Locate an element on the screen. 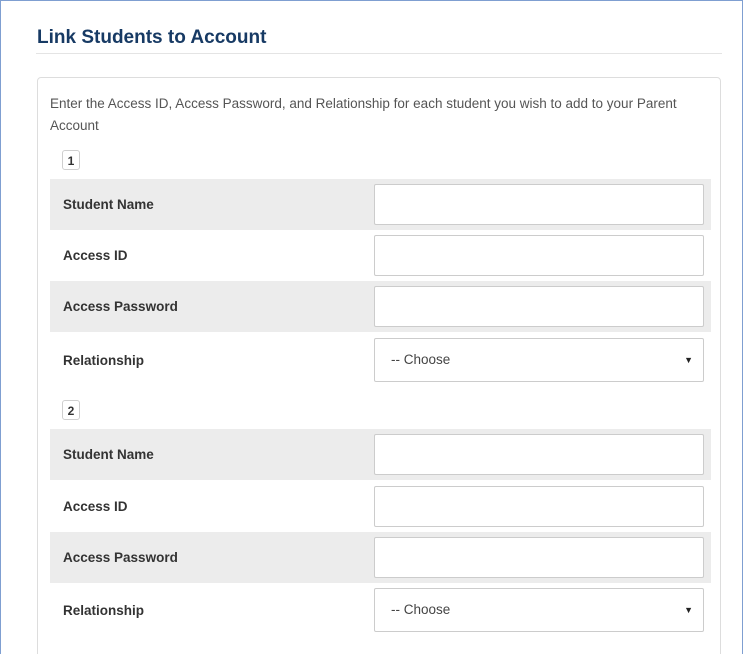 The width and height of the screenshot is (743, 654). student-2-name-input is located at coordinates (539, 454).